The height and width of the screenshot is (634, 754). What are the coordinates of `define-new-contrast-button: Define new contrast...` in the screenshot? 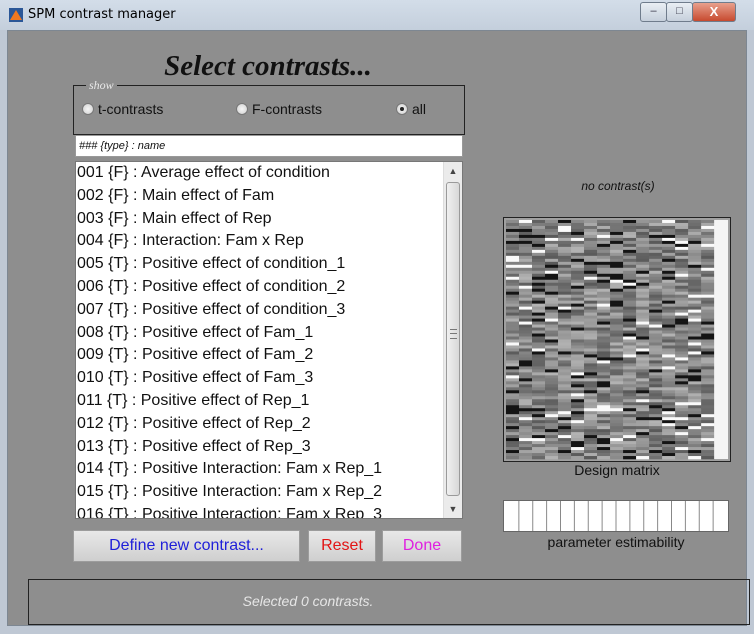 It's located at (186, 546).